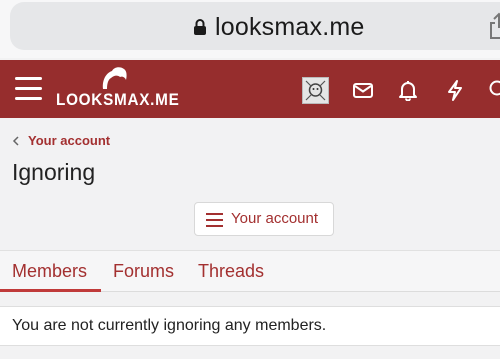 The image size is (500, 359). Describe the element at coordinates (28, 89) in the screenshot. I see `hamburger-icon` at that location.